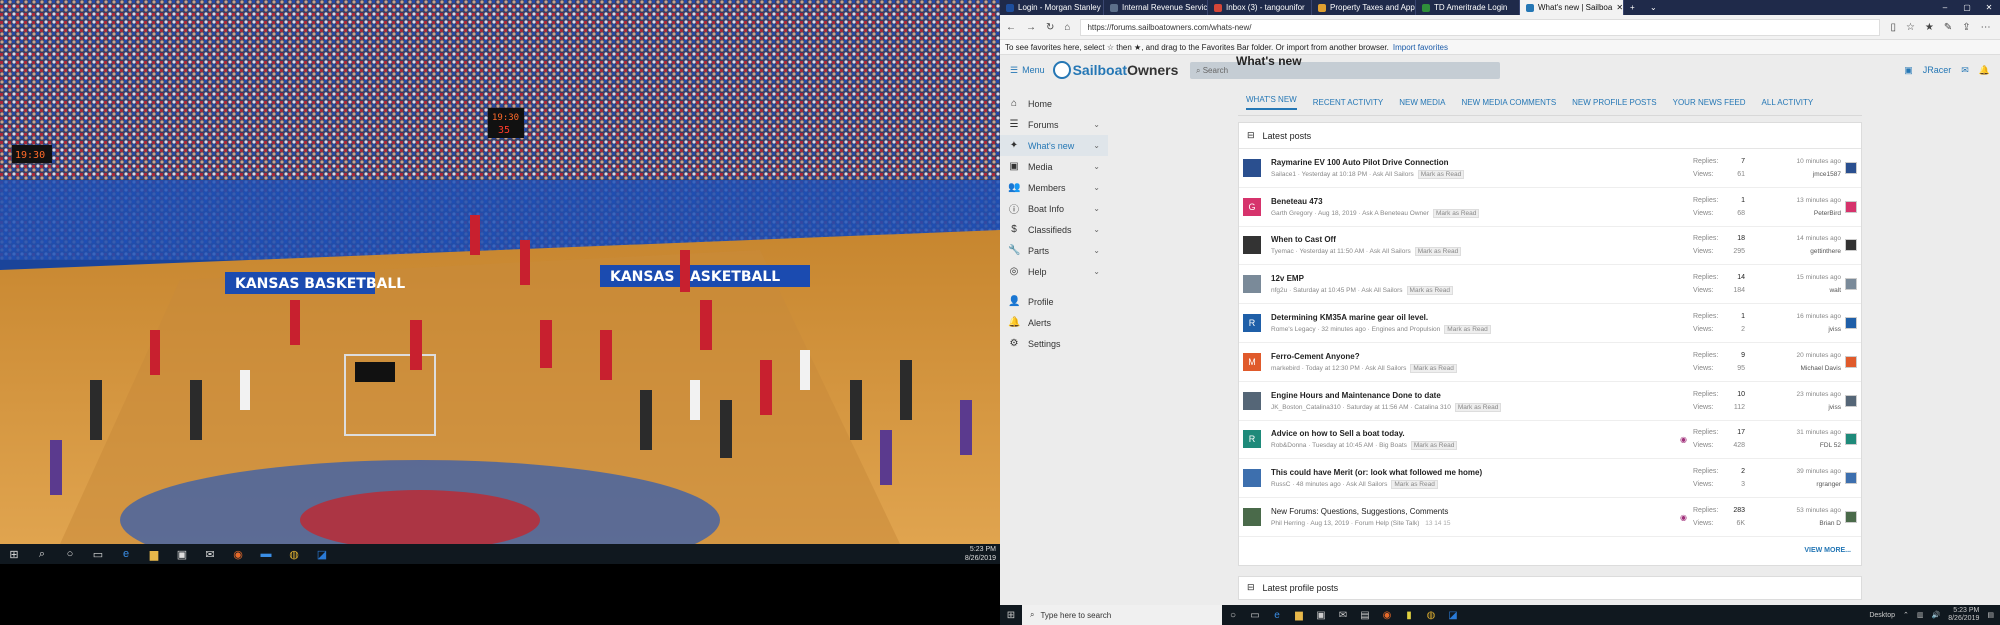 This screenshot has height=625, width=2000. Describe the element at coordinates (1282, 251) in the screenshot. I see `post-author: Tyemac` at that location.